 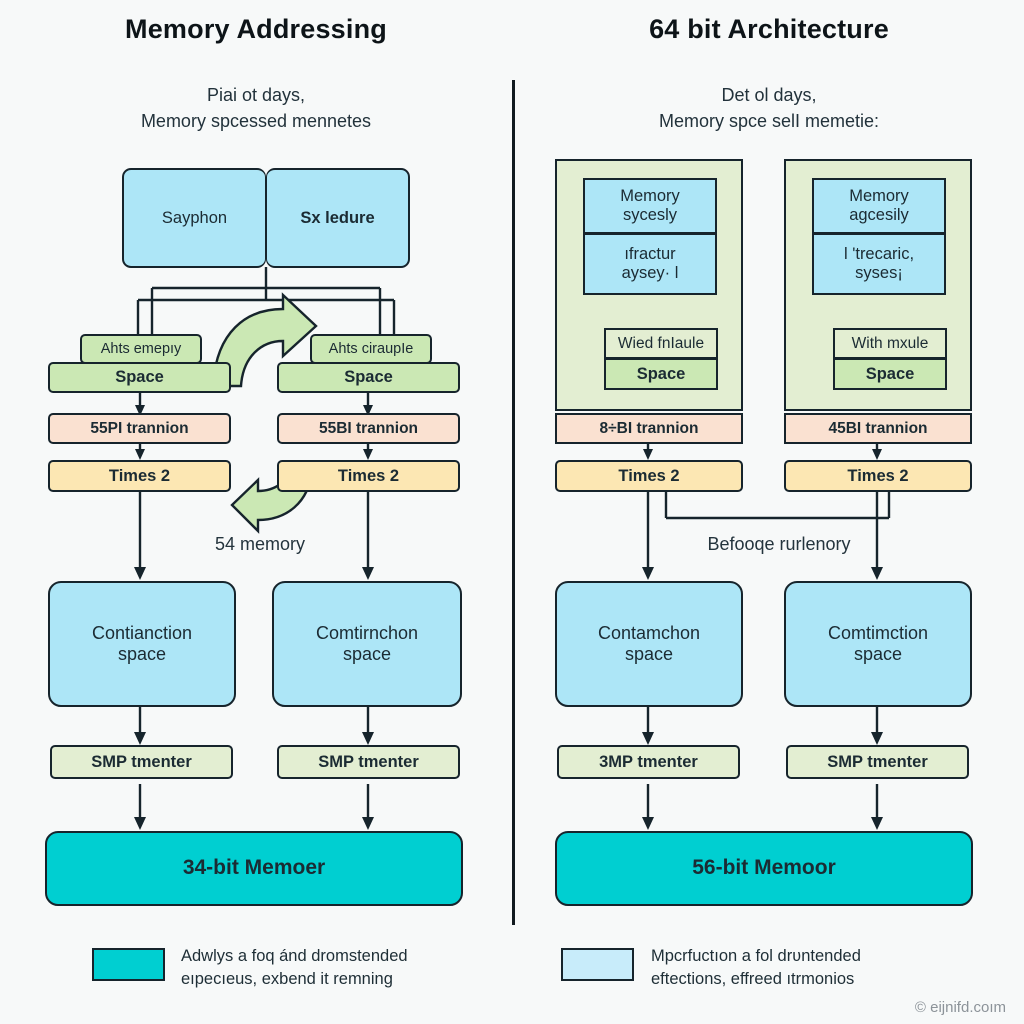 I want to click on right-branch-1-counter-label: SMP tmenter, so click(x=877, y=761).